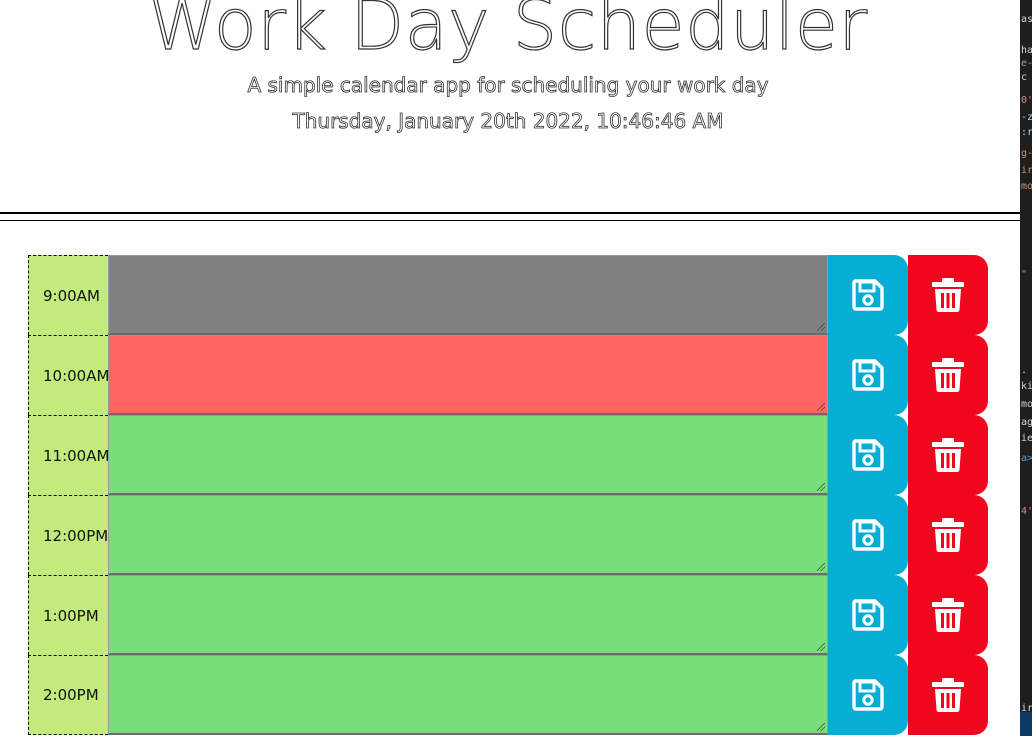 The height and width of the screenshot is (736, 1032). I want to click on time-block-row: 12:00PM, so click(508, 535).